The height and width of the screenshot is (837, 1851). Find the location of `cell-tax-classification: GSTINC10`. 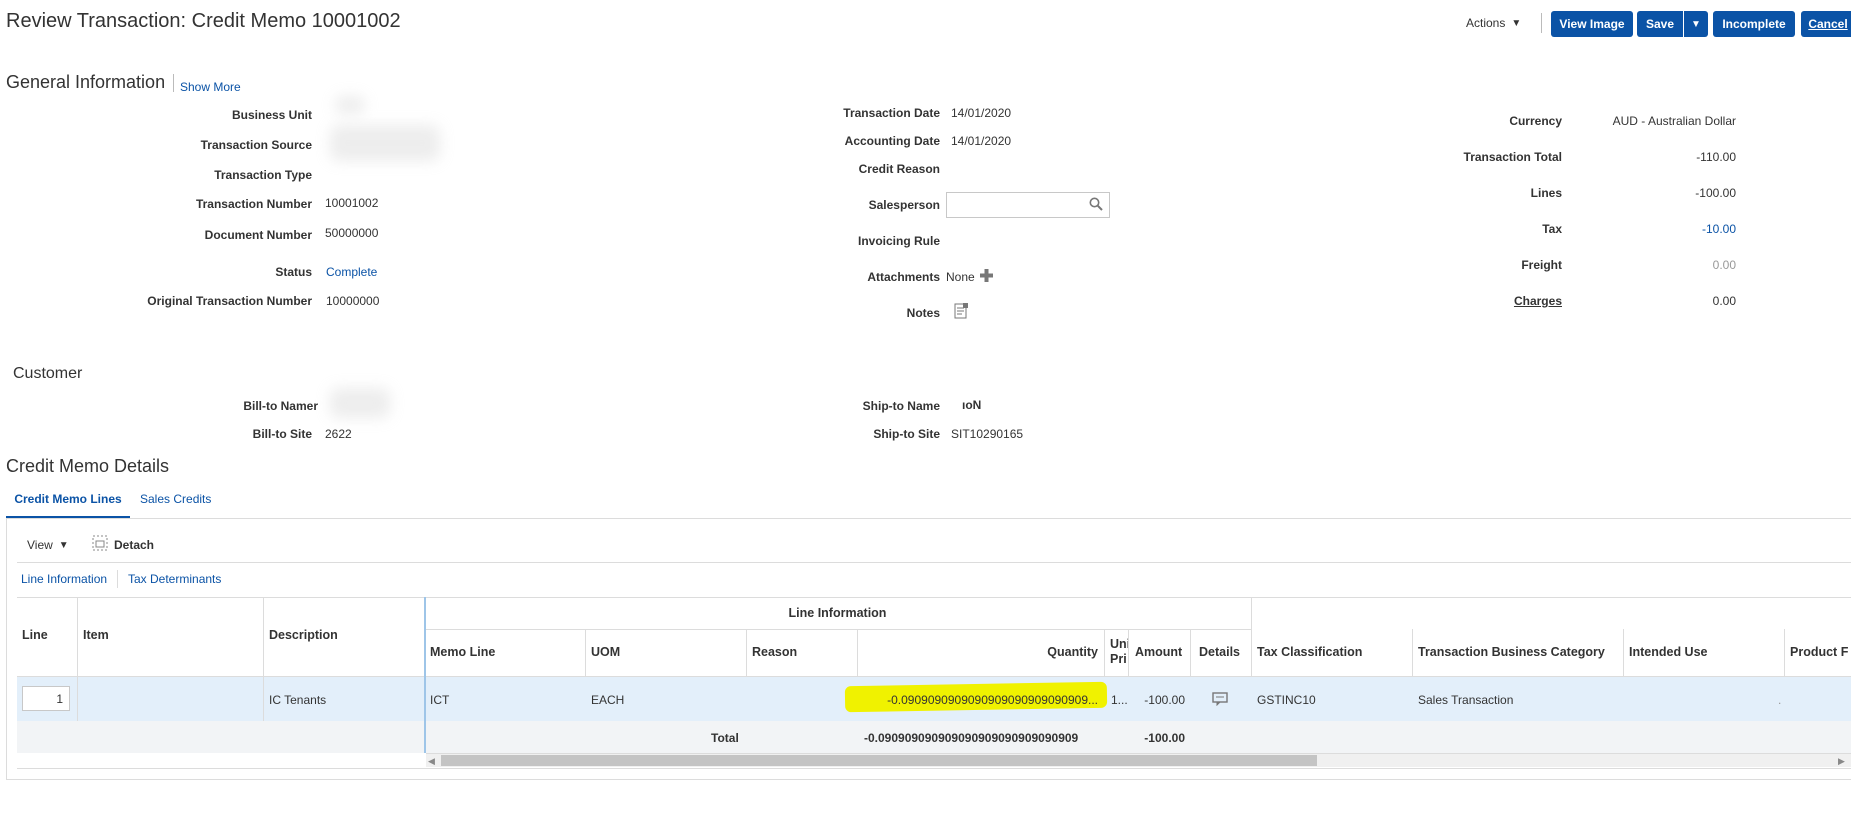

cell-tax-classification: GSTINC10 is located at coordinates (1286, 700).